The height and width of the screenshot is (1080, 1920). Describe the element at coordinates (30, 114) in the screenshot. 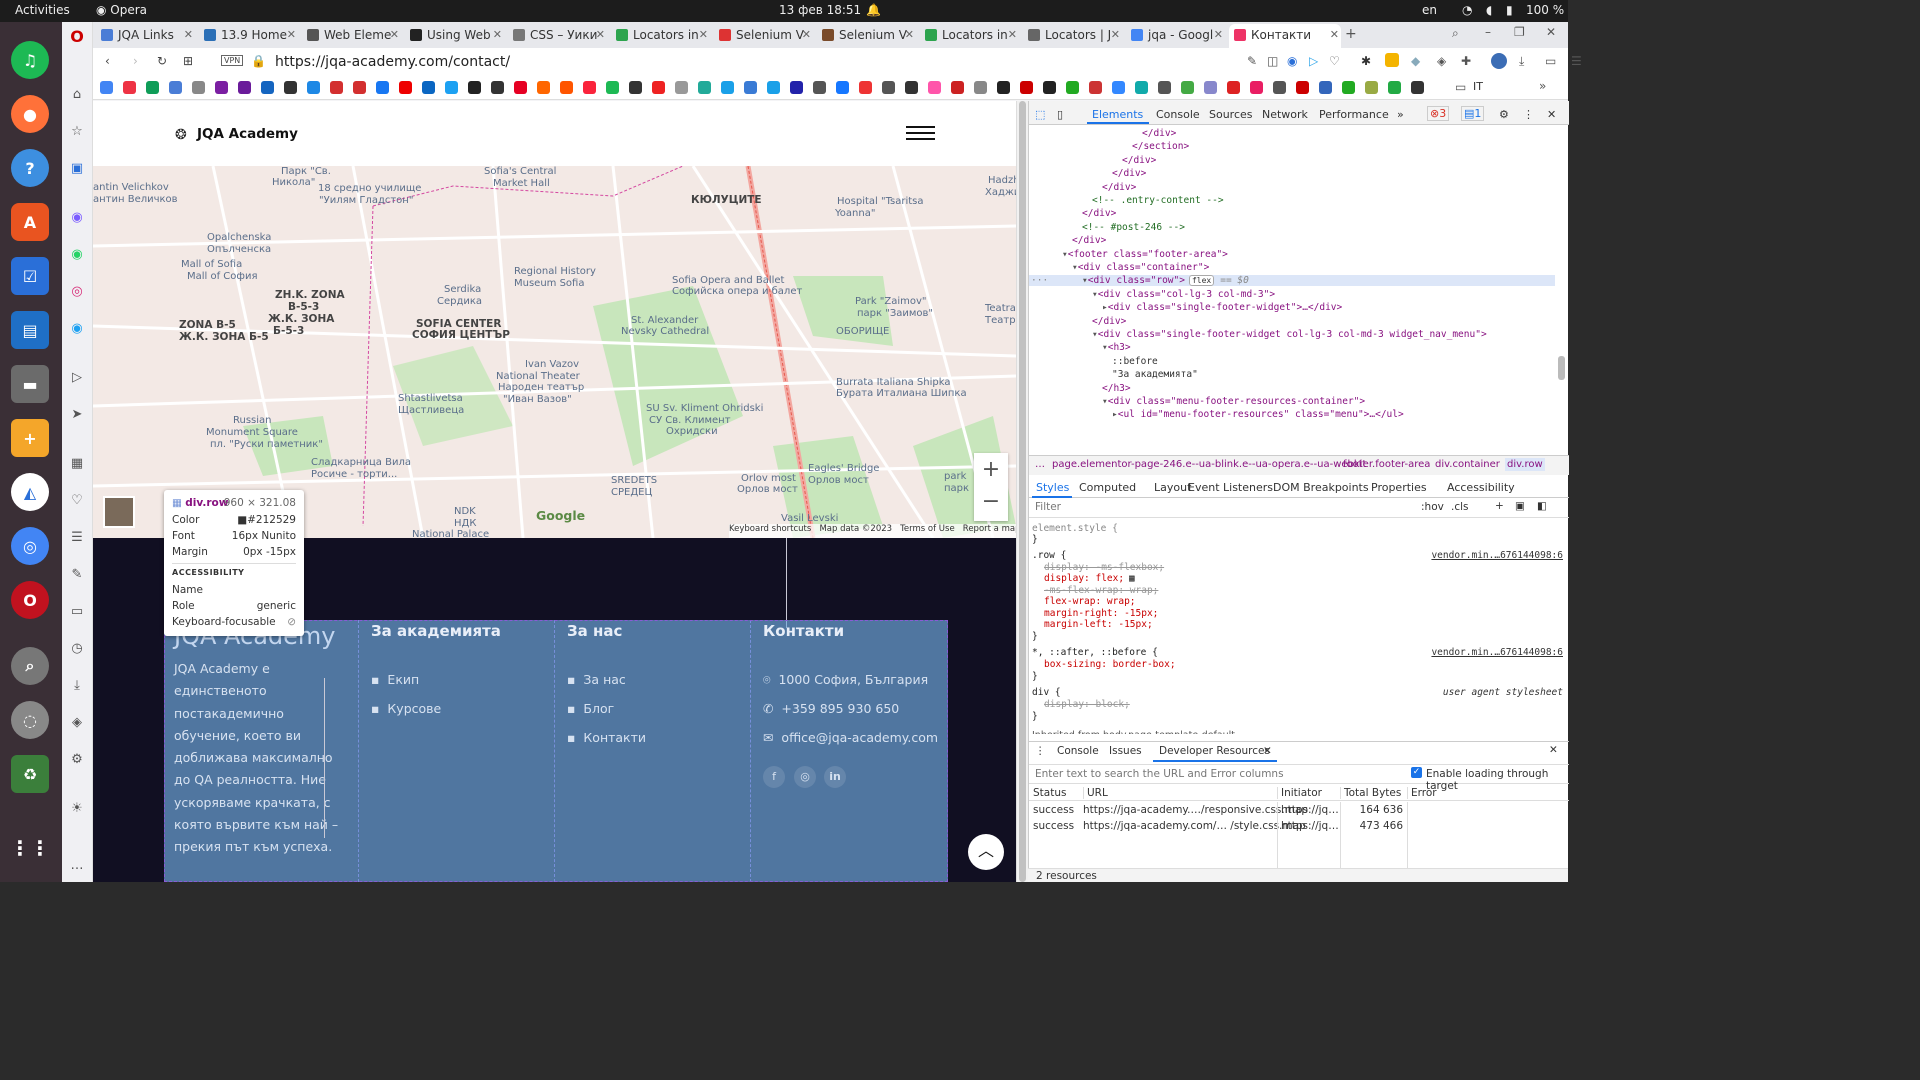

I see `firefox-icon: ●` at that location.